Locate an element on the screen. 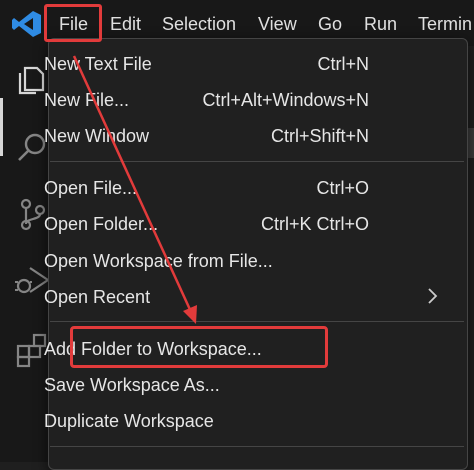 The width and height of the screenshot is (474, 470). menu-item-new-text-file: New Text File Ctrl+N is located at coordinates (229, 64).